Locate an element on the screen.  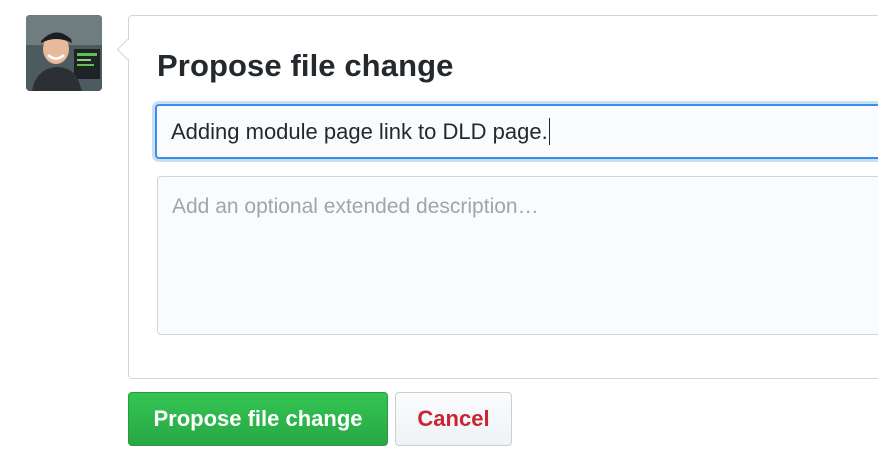
commit-summary-value: Adding module page link to DLD page. is located at coordinates (359, 131).